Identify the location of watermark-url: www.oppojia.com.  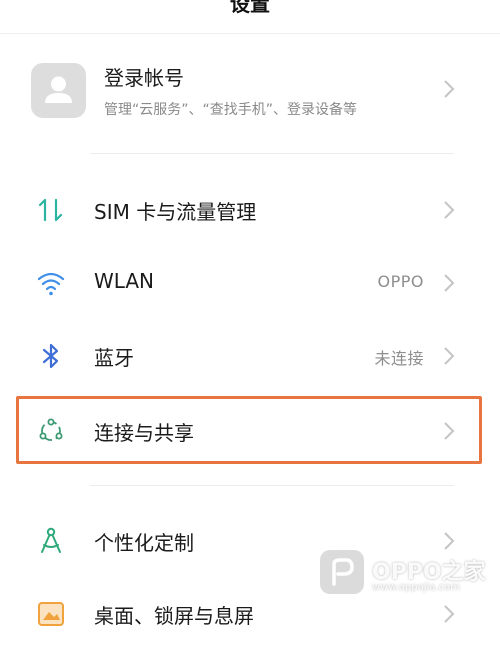
(416, 587).